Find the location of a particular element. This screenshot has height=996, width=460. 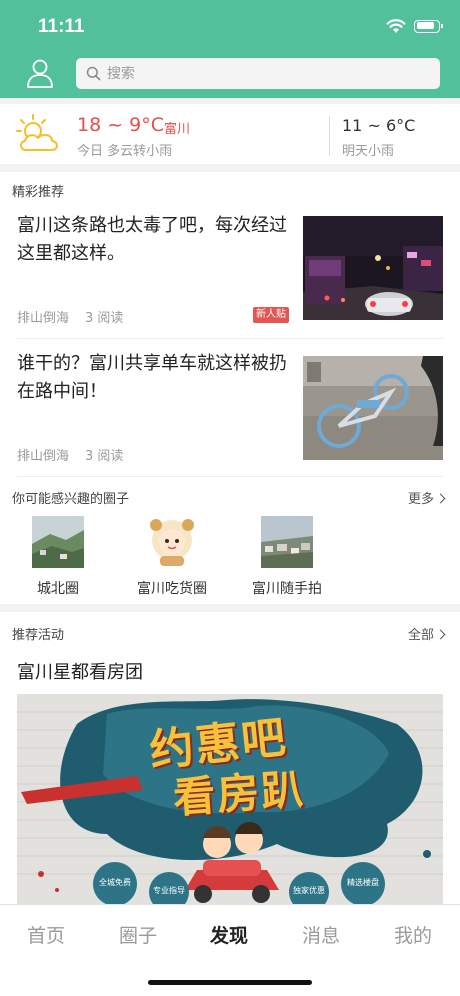

user-icon is located at coordinates (40, 73).